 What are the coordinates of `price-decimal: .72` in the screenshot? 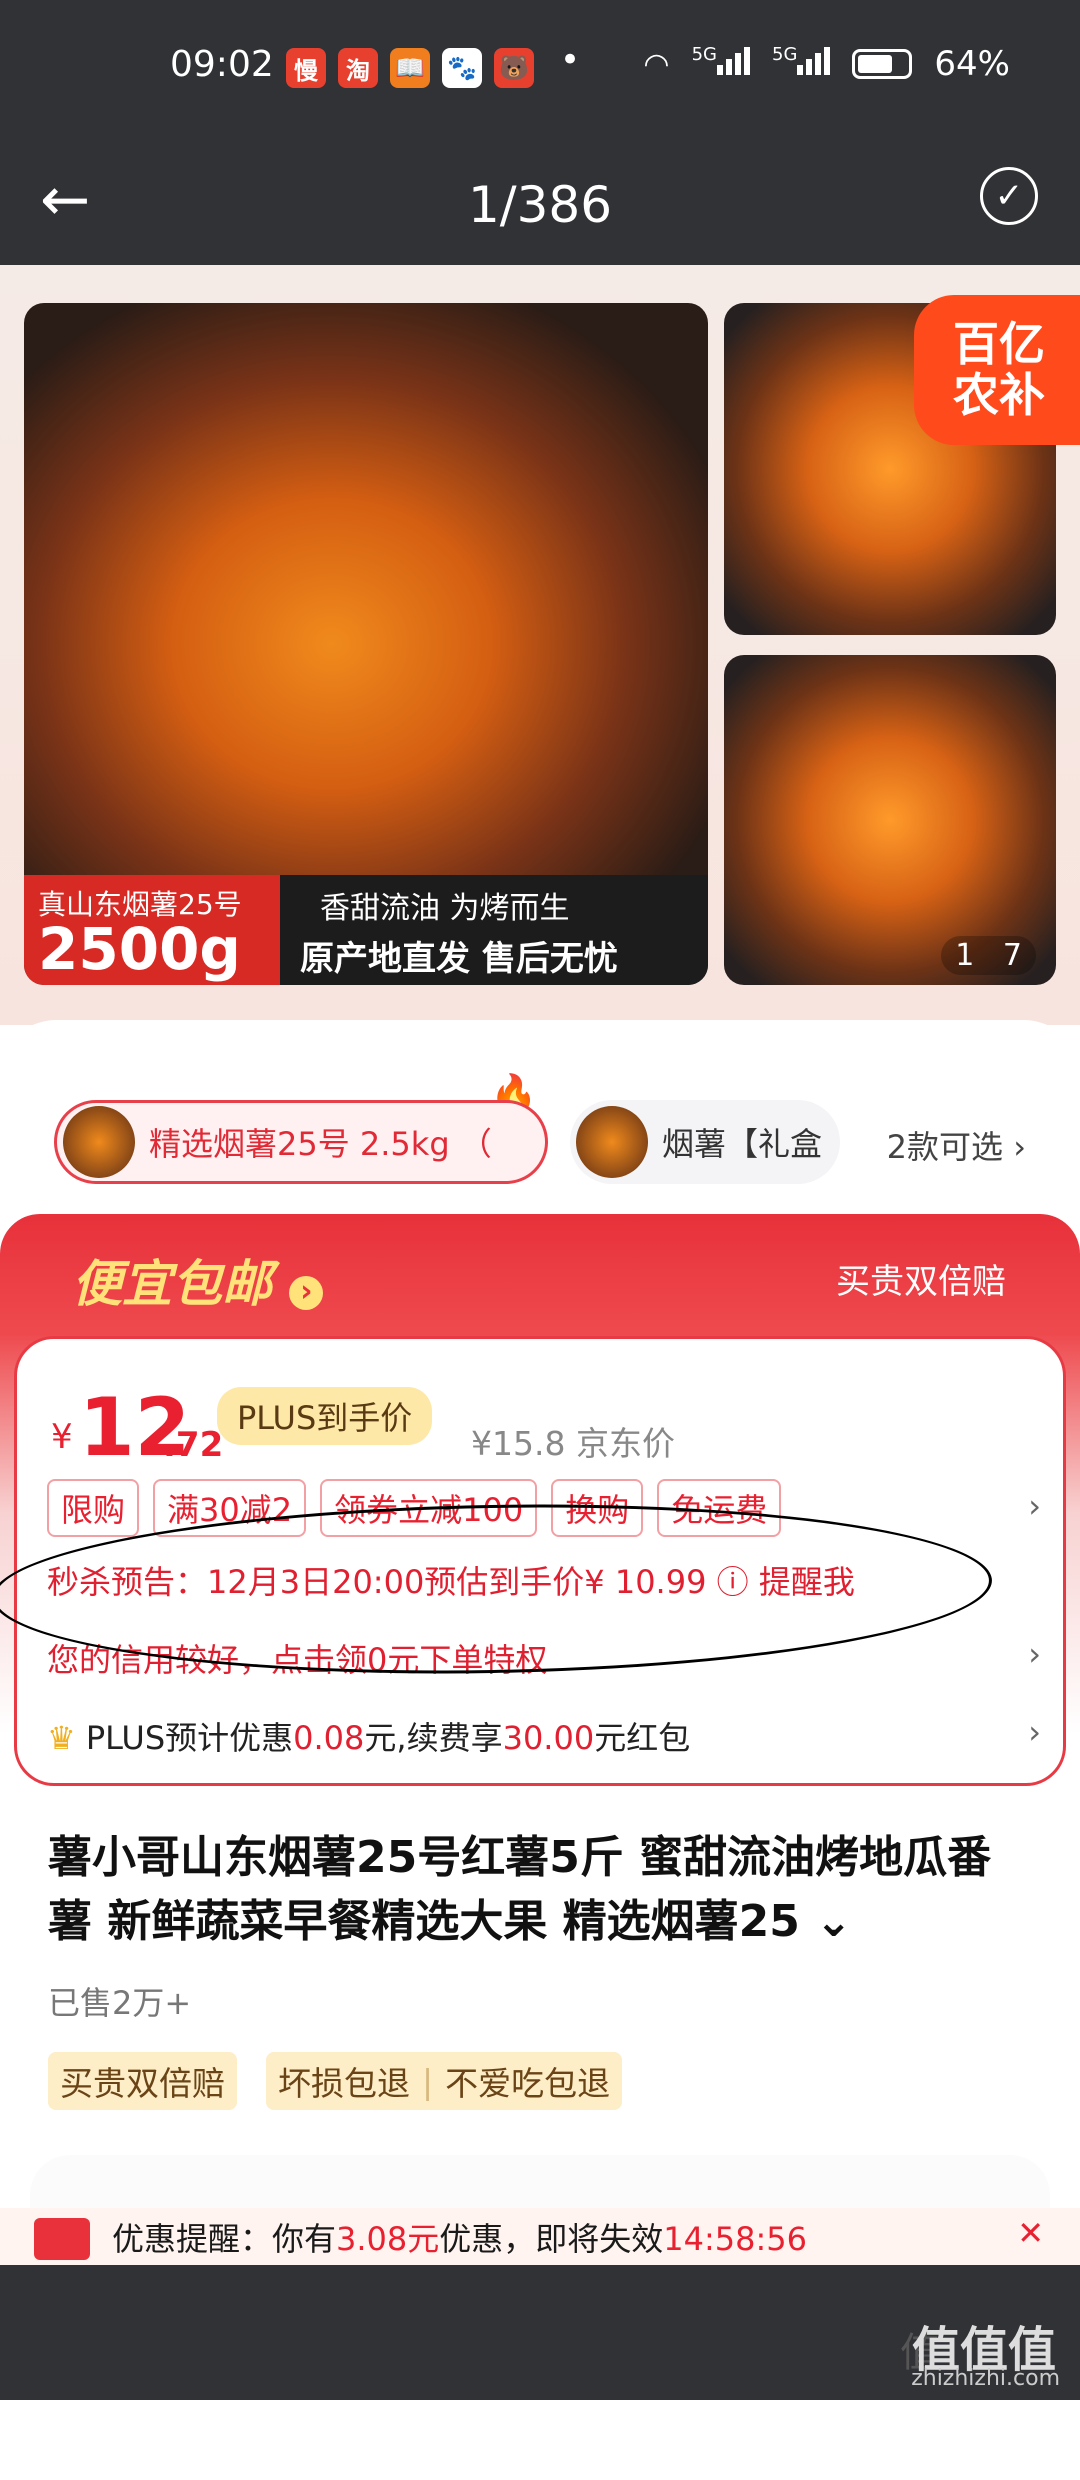 It's located at (193, 1445).